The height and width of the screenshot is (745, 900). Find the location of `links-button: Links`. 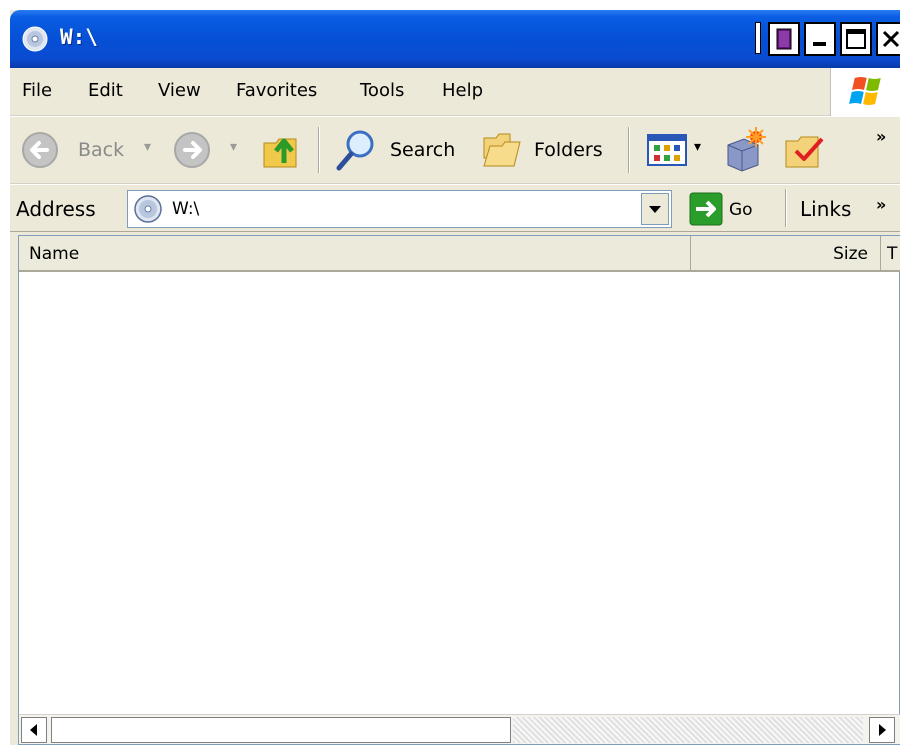

links-button: Links is located at coordinates (825, 209).